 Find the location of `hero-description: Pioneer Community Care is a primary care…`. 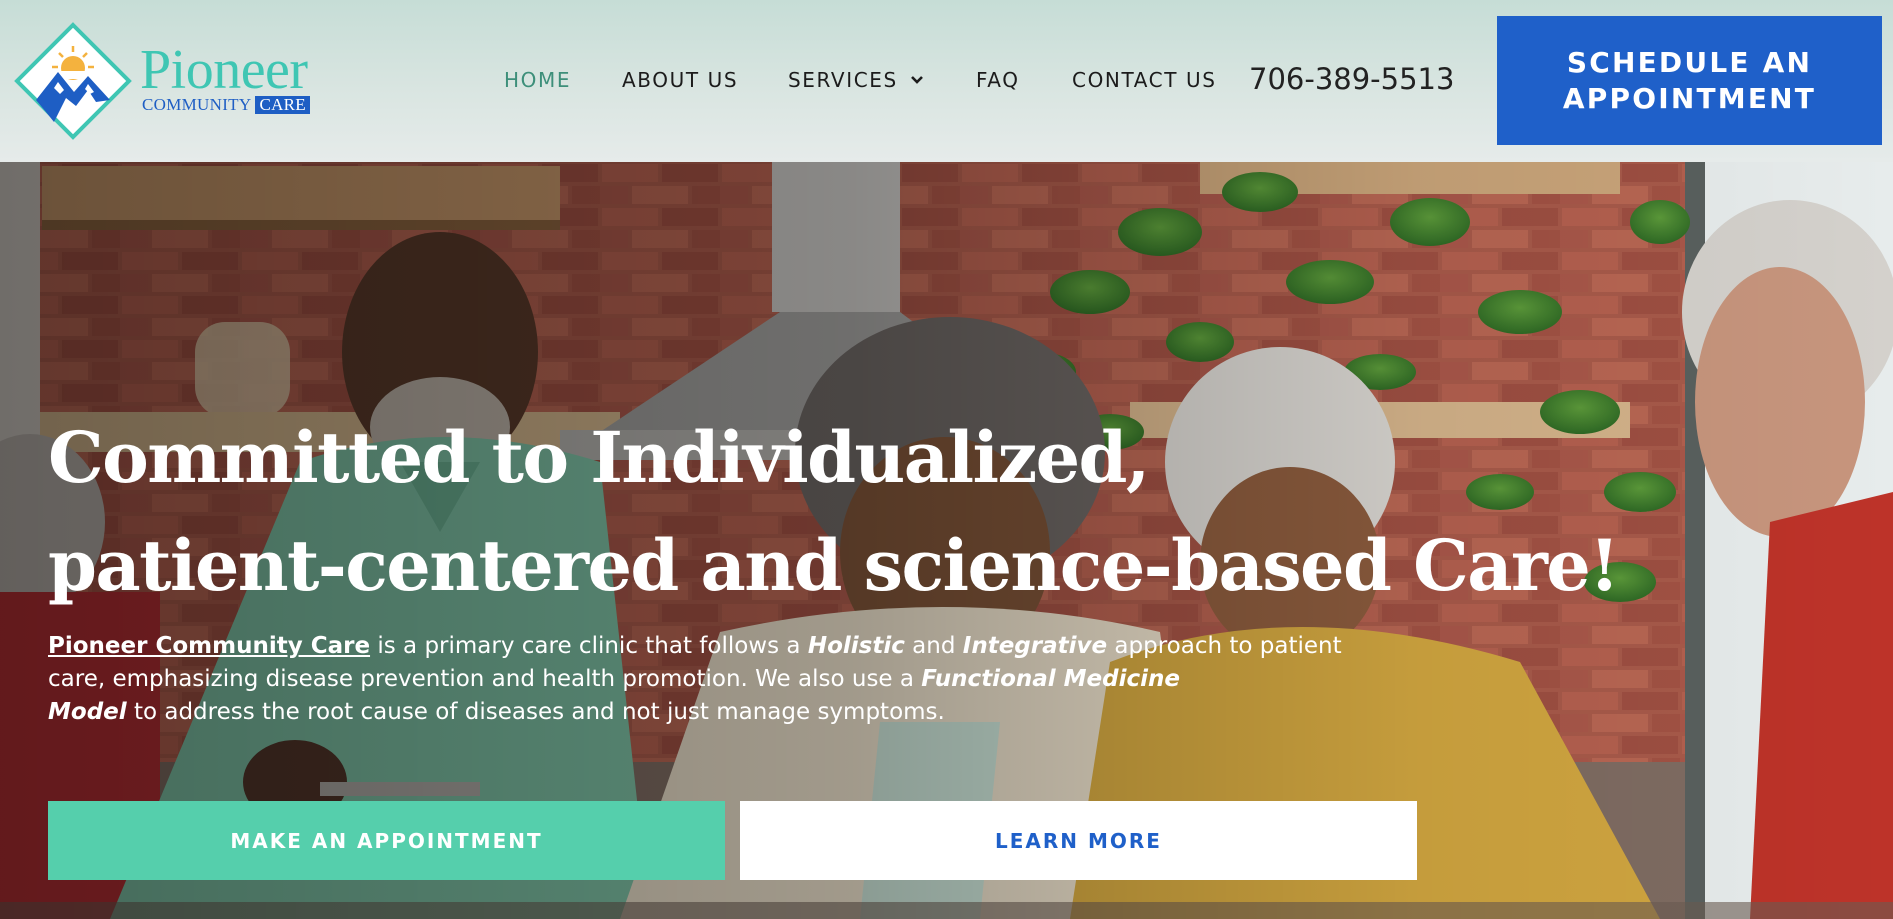

hero-description: Pioneer Community Care is a primary care… is located at coordinates (695, 679).